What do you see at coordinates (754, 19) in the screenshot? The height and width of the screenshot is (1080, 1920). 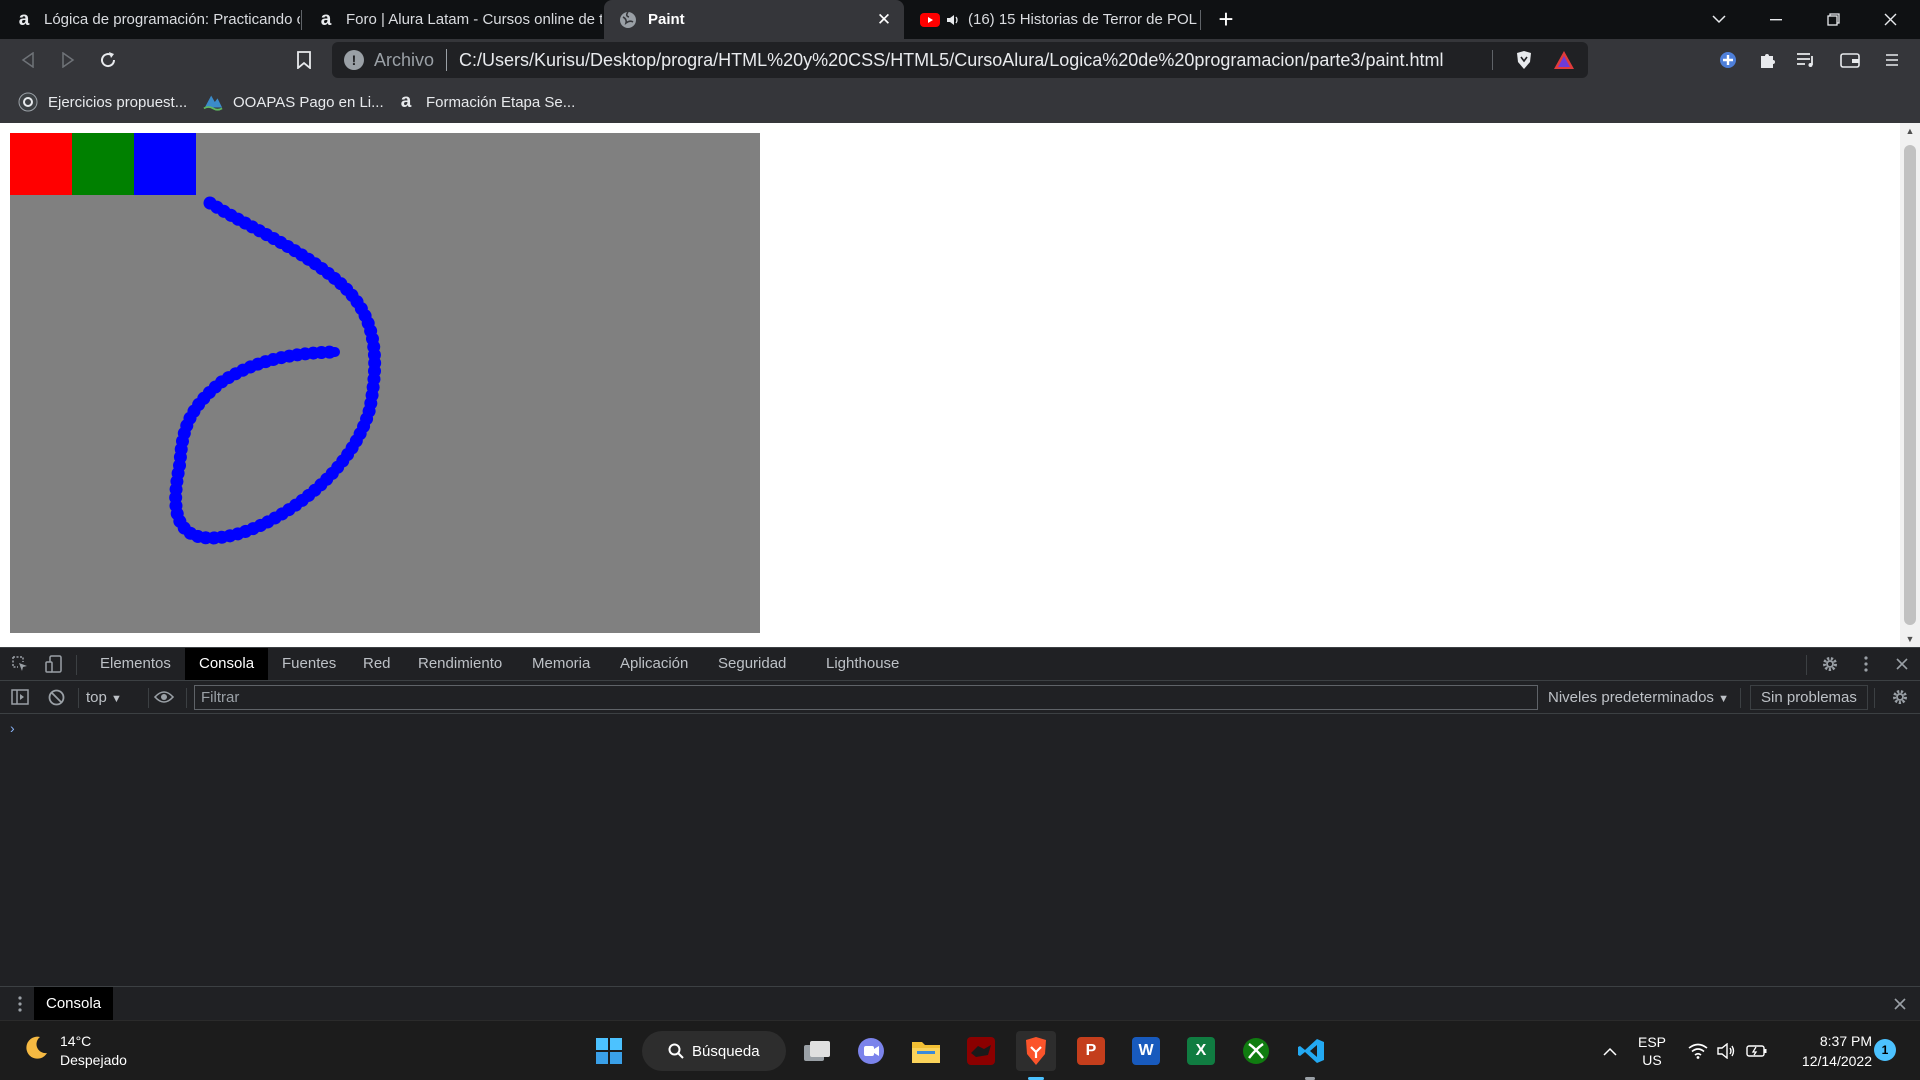 I see `tab-paint: Paint ✕` at bounding box center [754, 19].